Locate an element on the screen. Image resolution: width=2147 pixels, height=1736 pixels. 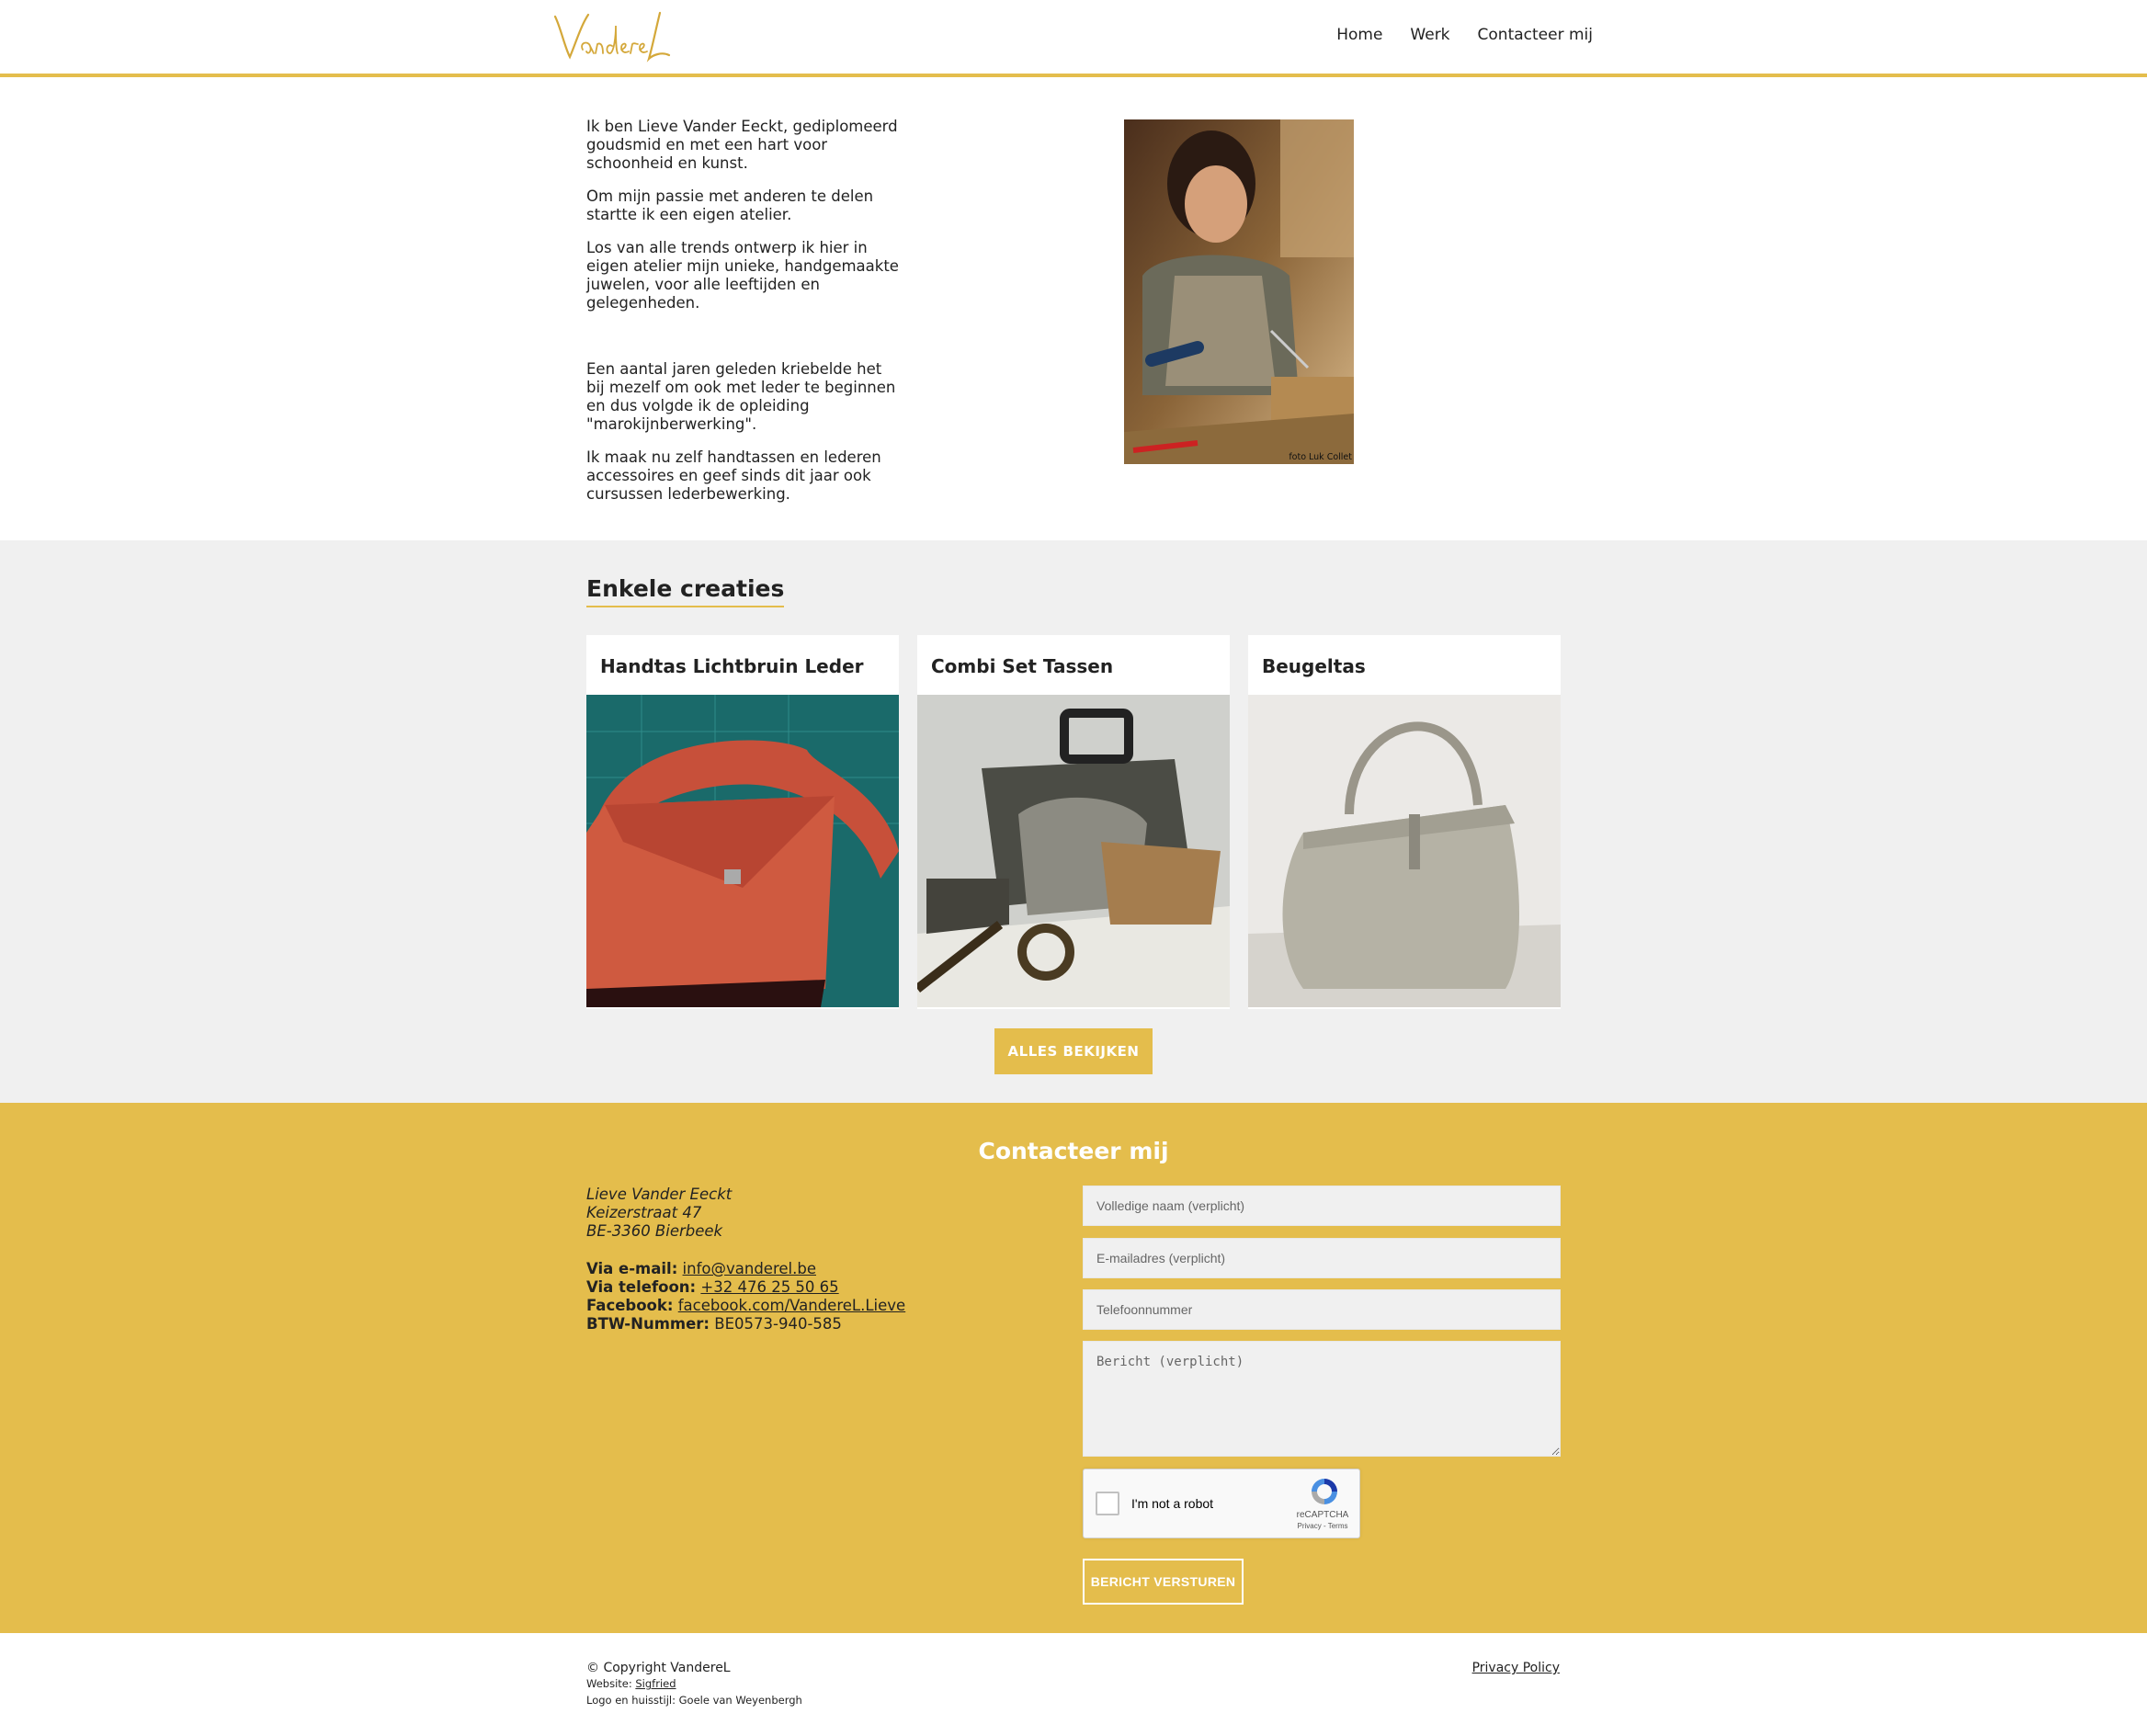
creation-card: Combi Set Tassen is located at coordinates (1073, 822).